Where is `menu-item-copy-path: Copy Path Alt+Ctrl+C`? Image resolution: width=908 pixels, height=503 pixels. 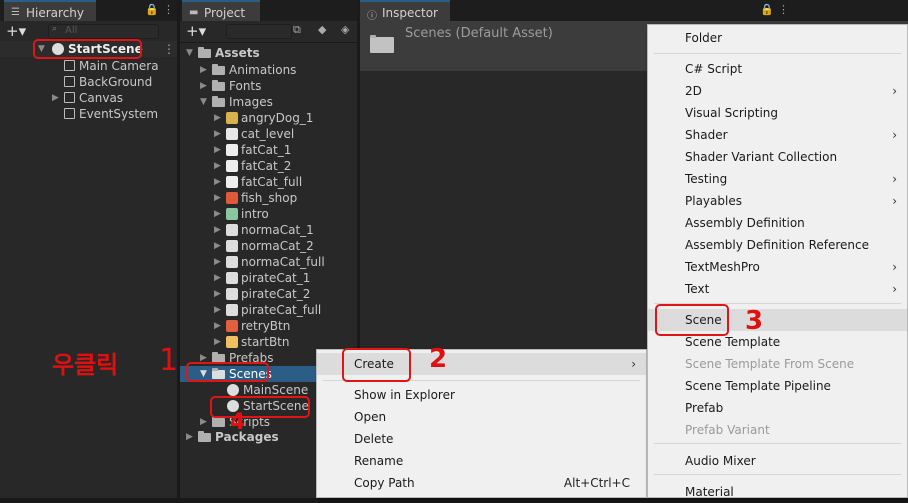 menu-item-copy-path: Copy Path Alt+Ctrl+C is located at coordinates (481, 483).